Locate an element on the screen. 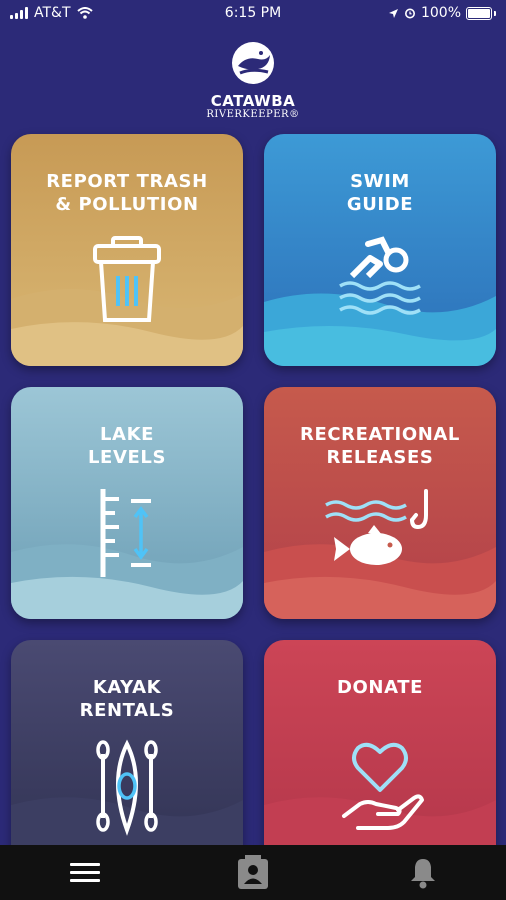 Image resolution: width=506 pixels, height=900 pixels. trash-can-icon is located at coordinates (127, 279).